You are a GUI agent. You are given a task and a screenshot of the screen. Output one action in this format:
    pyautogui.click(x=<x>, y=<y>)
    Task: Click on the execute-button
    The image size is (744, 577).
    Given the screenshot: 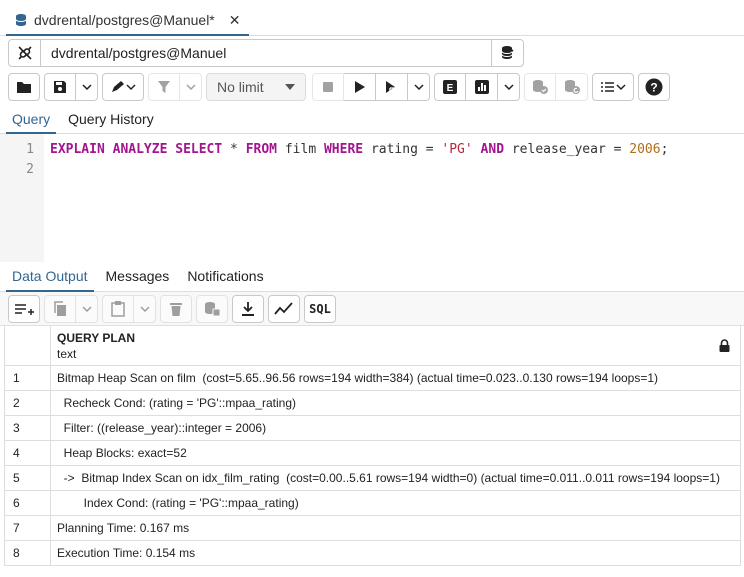 What is the action you would take?
    pyautogui.click(x=360, y=87)
    